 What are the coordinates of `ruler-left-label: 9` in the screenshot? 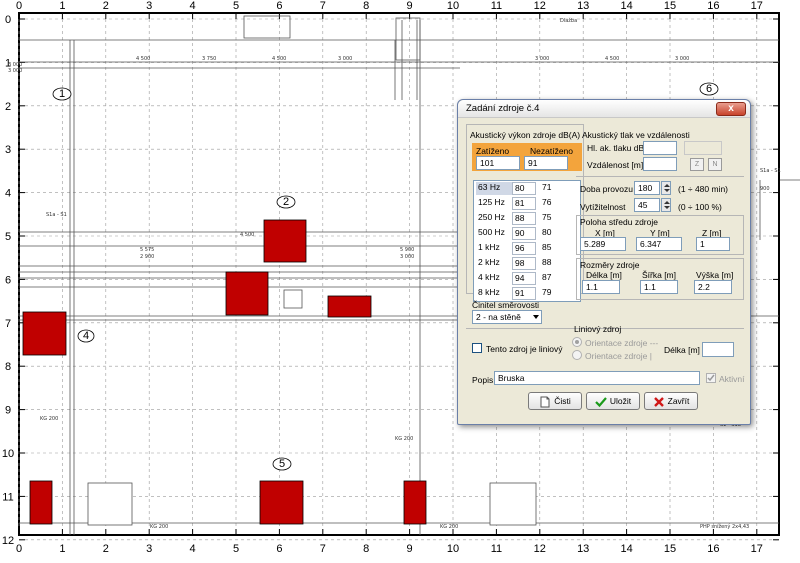 It's located at (8, 411).